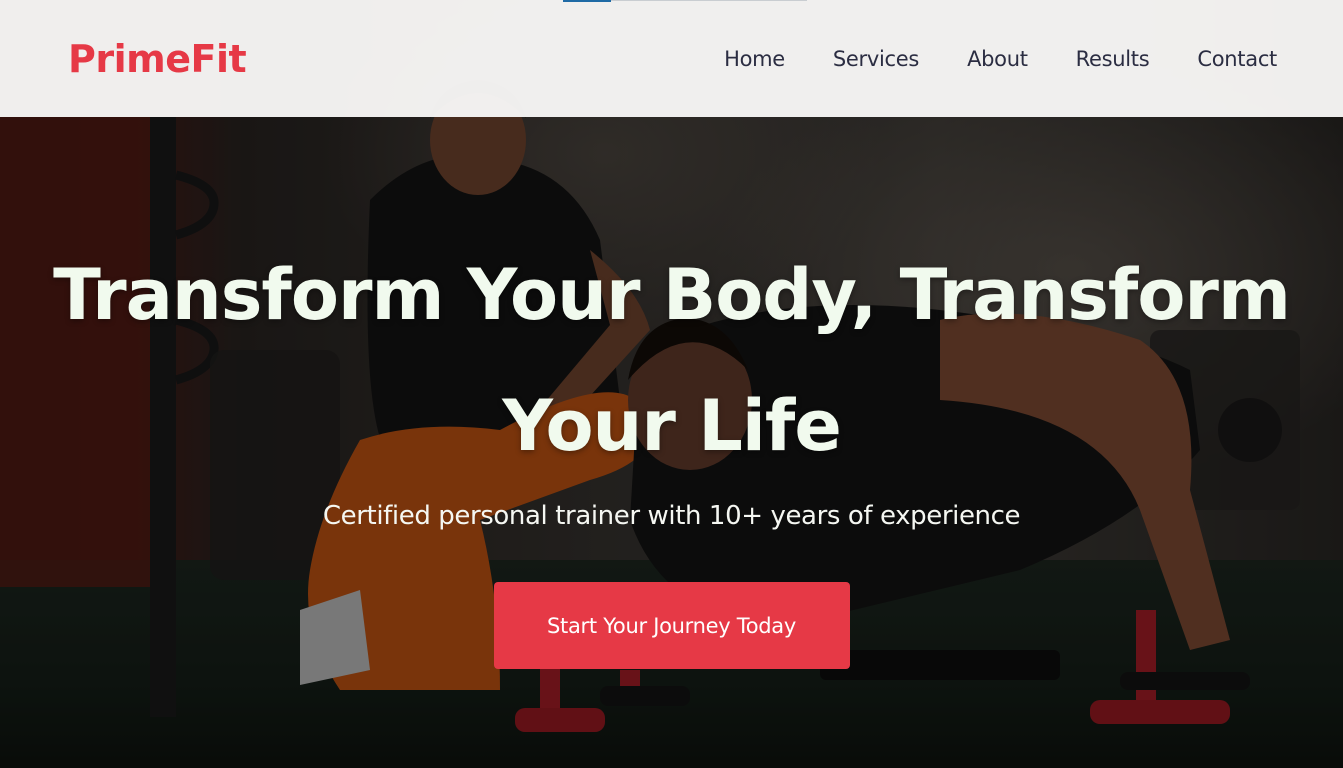 The height and width of the screenshot is (768, 1343). I want to click on page-progress-track, so click(709, 0).